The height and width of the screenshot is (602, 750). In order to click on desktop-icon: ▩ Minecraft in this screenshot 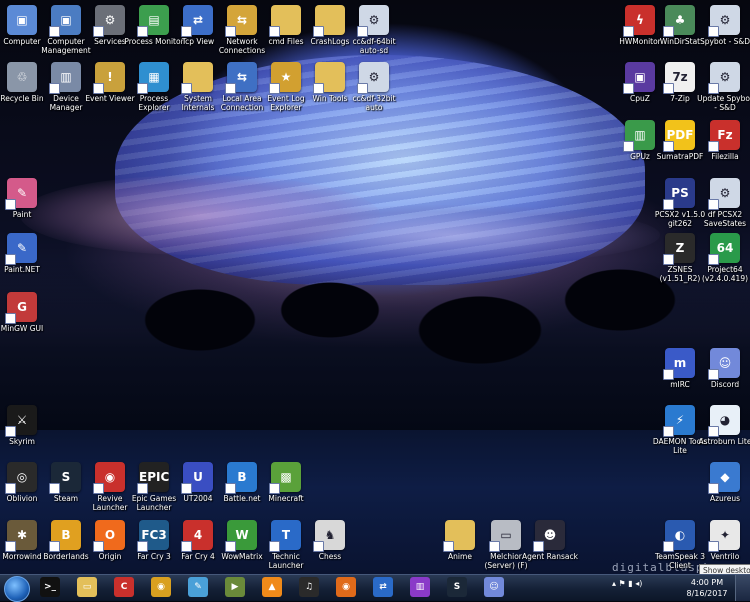, I will do `click(286, 491)`.